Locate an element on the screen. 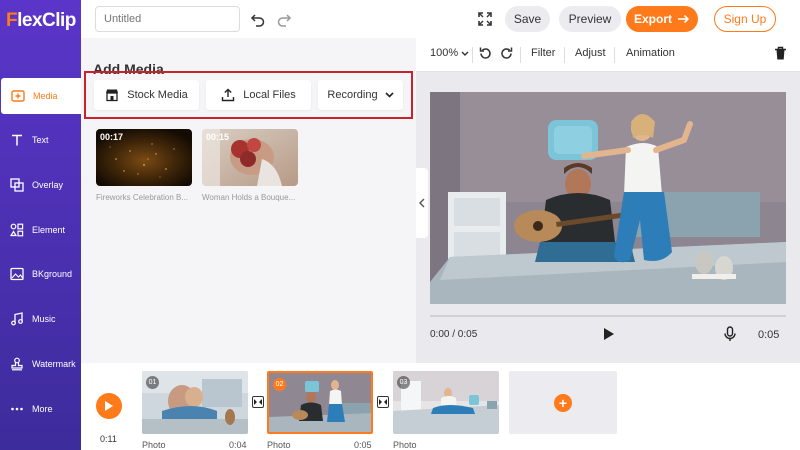 This screenshot has height=450, width=800. watermark-icon is located at coordinates (17, 364).